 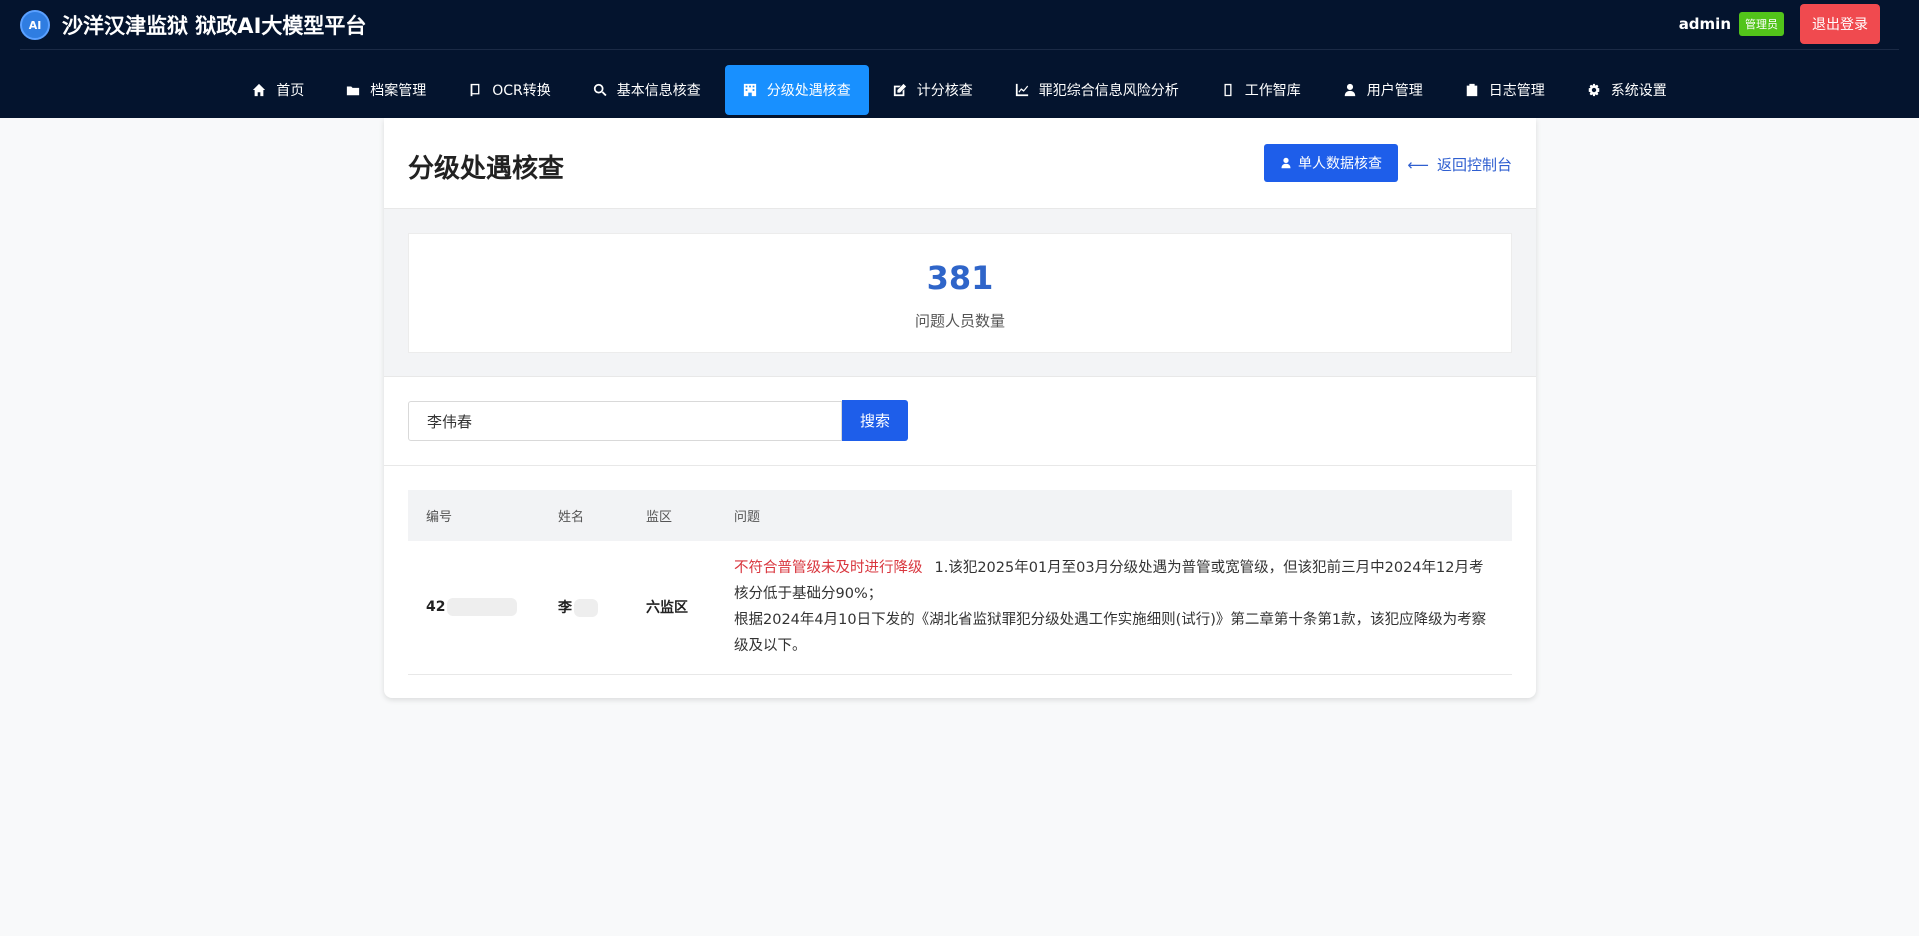 What do you see at coordinates (808, 91) in the screenshot?
I see `nav-label: 分级处遇核查` at bounding box center [808, 91].